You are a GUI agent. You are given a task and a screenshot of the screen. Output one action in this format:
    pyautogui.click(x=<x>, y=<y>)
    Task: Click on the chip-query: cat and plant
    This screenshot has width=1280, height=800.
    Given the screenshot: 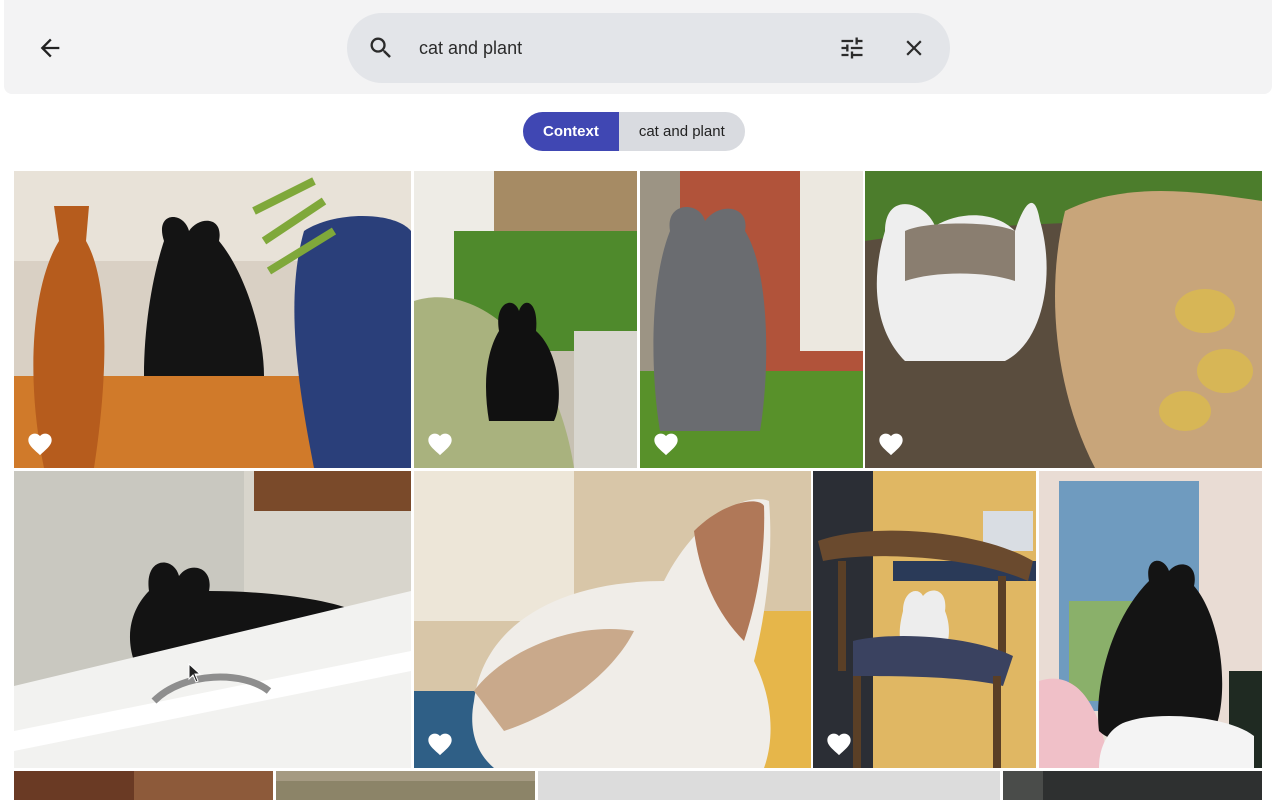 What is the action you would take?
    pyautogui.click(x=681, y=131)
    